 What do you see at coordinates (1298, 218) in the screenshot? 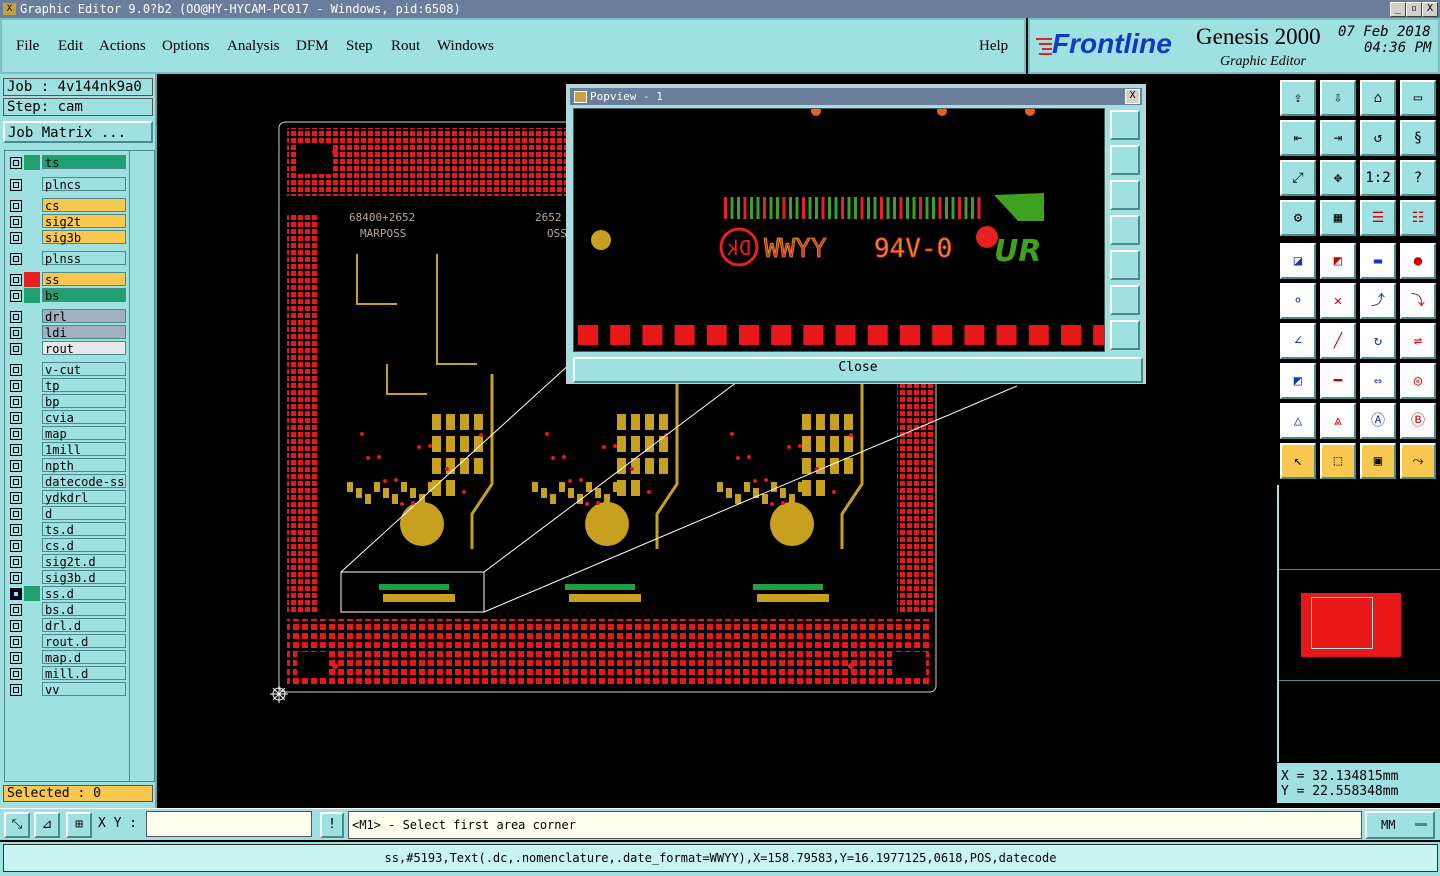
I see `measure-tool-icon: ⚙` at bounding box center [1298, 218].